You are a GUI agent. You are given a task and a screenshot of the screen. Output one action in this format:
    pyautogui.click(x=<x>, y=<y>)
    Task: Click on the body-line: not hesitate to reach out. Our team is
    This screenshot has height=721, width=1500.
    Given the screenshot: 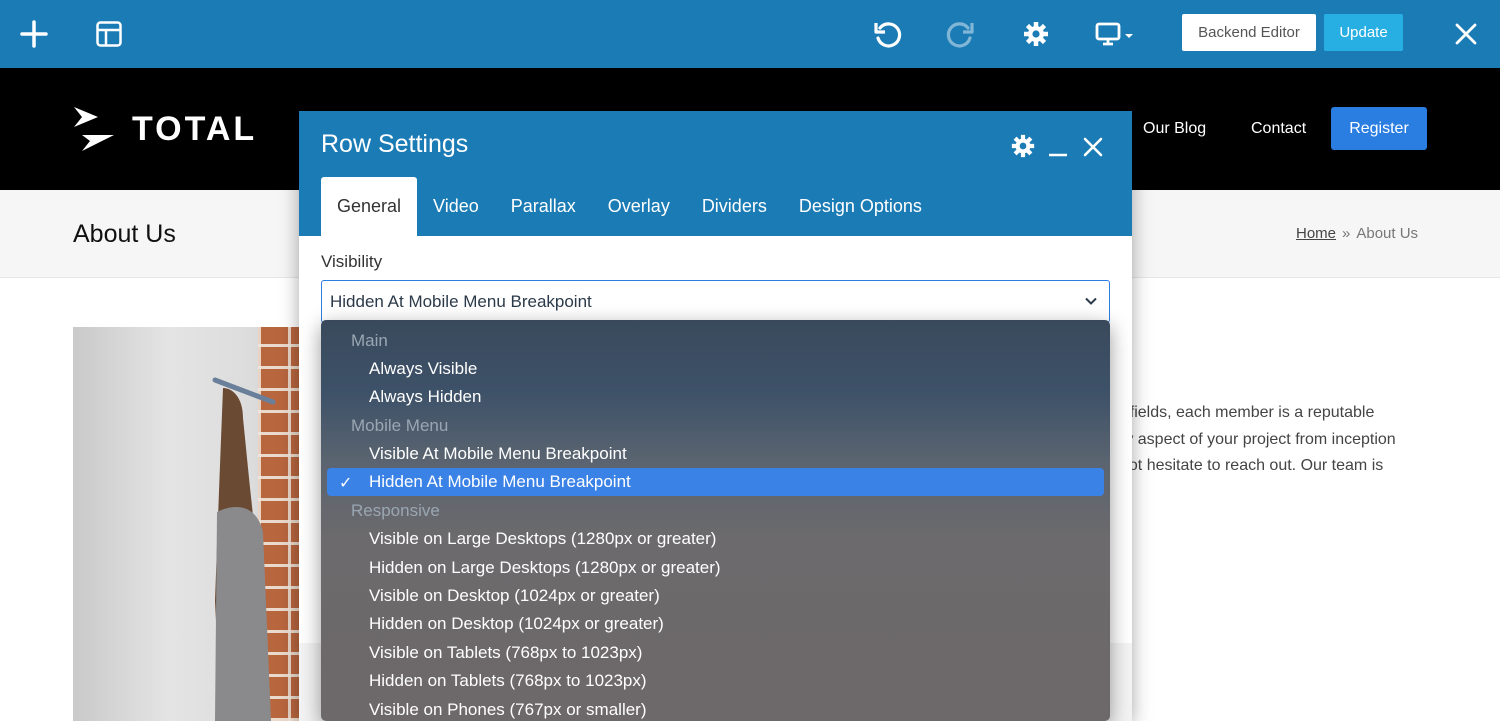 What is the action you would take?
    pyautogui.click(x=1252, y=465)
    